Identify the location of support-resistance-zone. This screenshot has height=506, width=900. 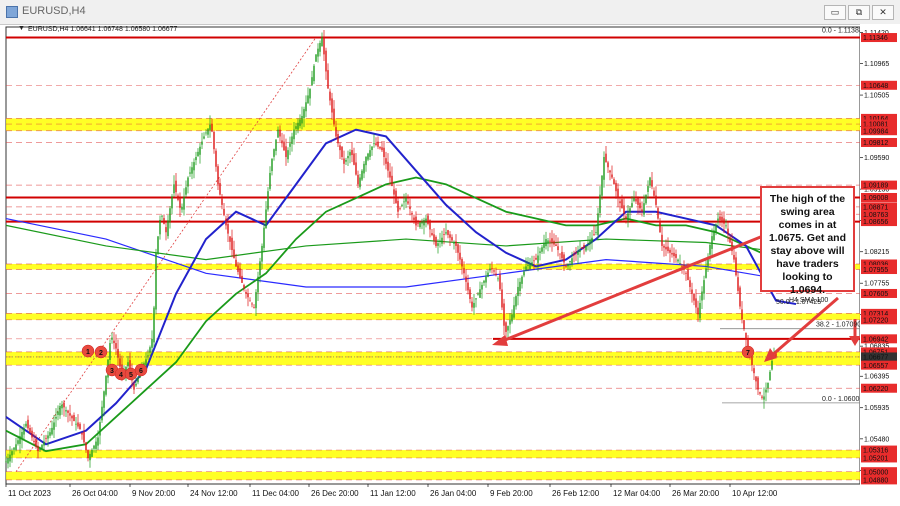
(433, 475).